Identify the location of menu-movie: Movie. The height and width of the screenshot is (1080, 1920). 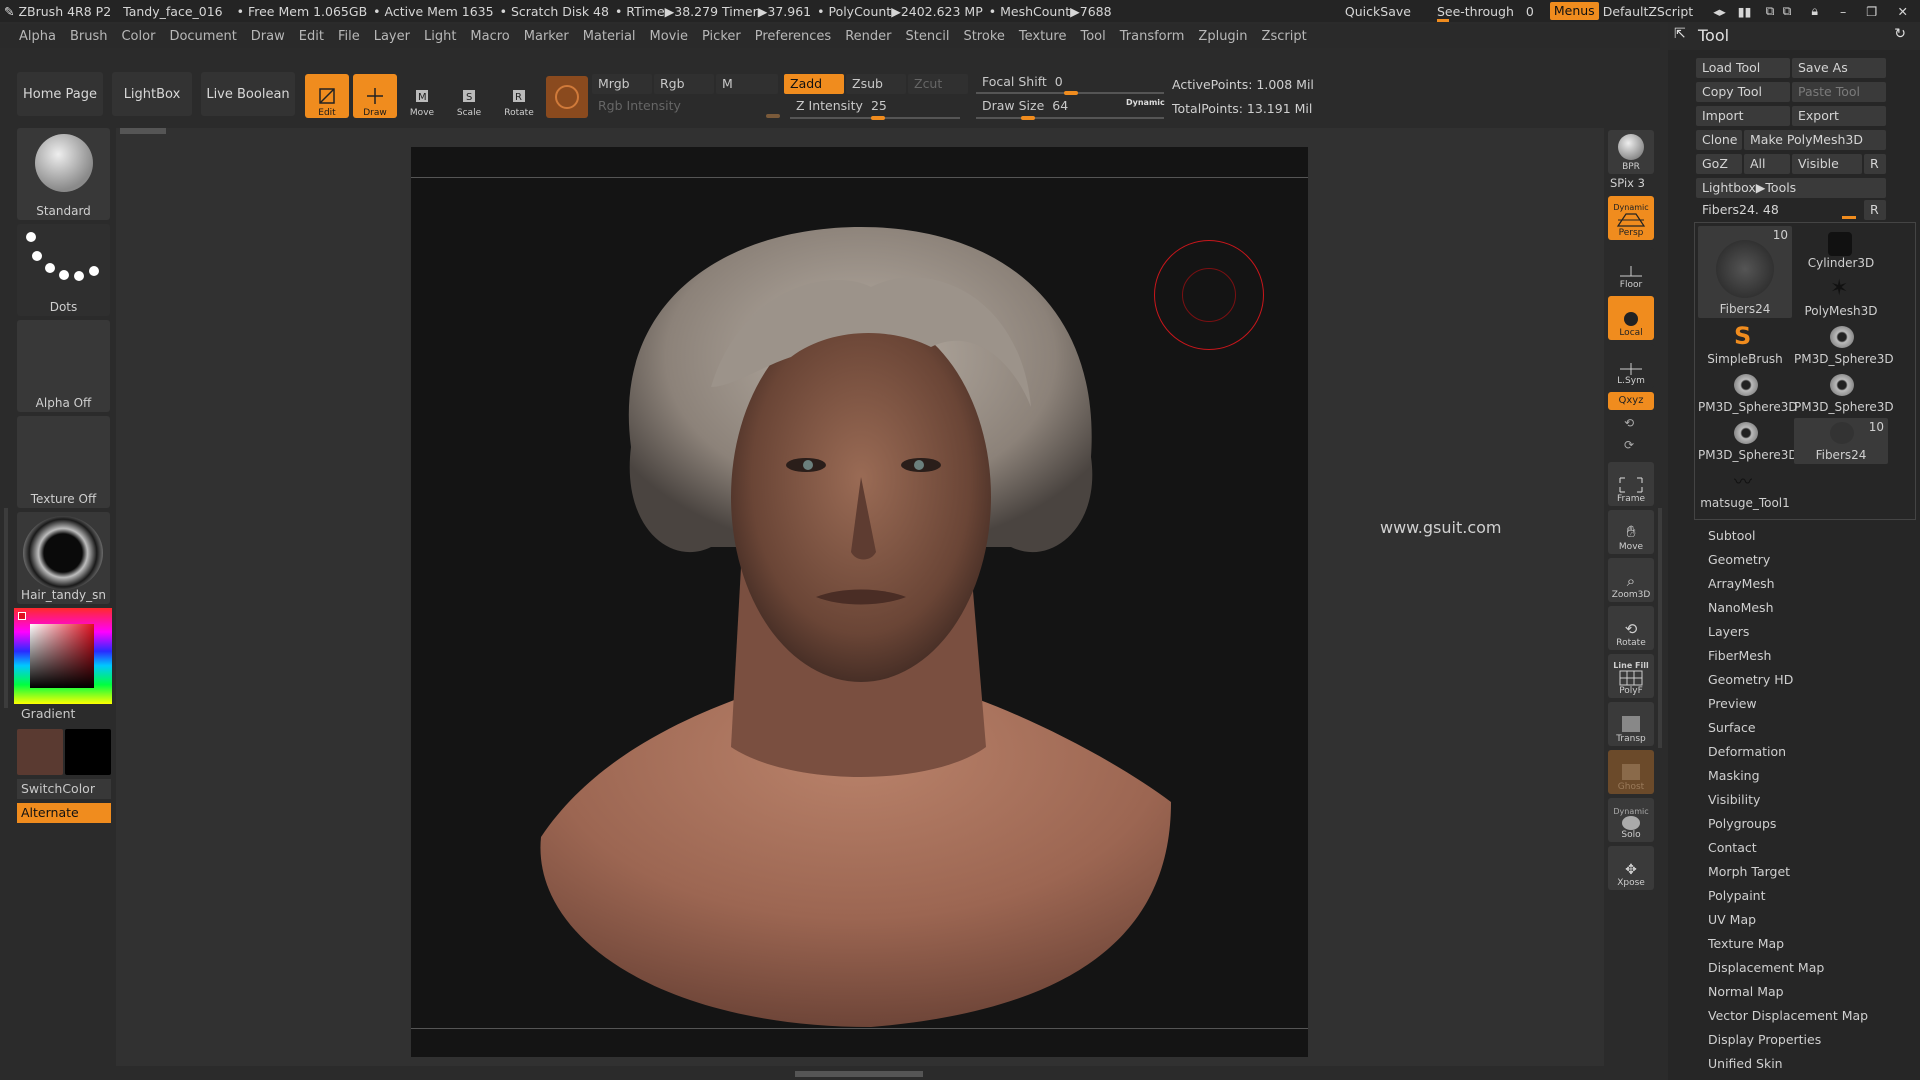
(669, 36).